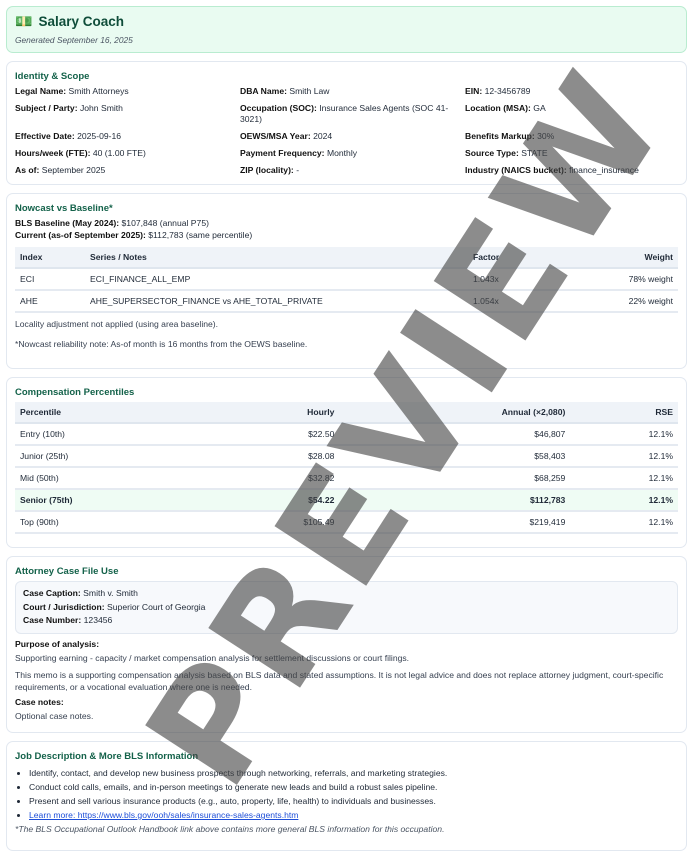  What do you see at coordinates (628, 279) in the screenshot?
I see `table-cell: 78% weight` at bounding box center [628, 279].